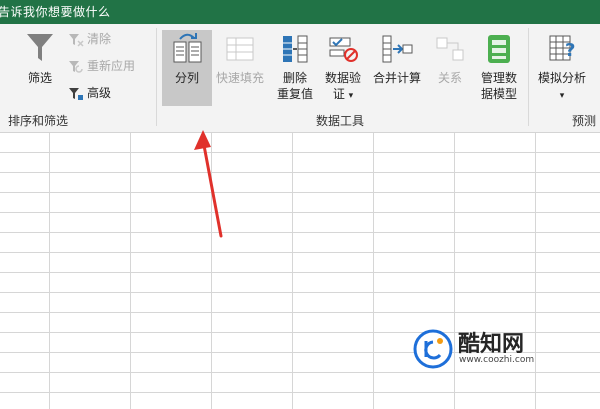  What do you see at coordinates (55, 11) in the screenshot?
I see `tell-me-search: 告诉我你想要做什么` at bounding box center [55, 11].